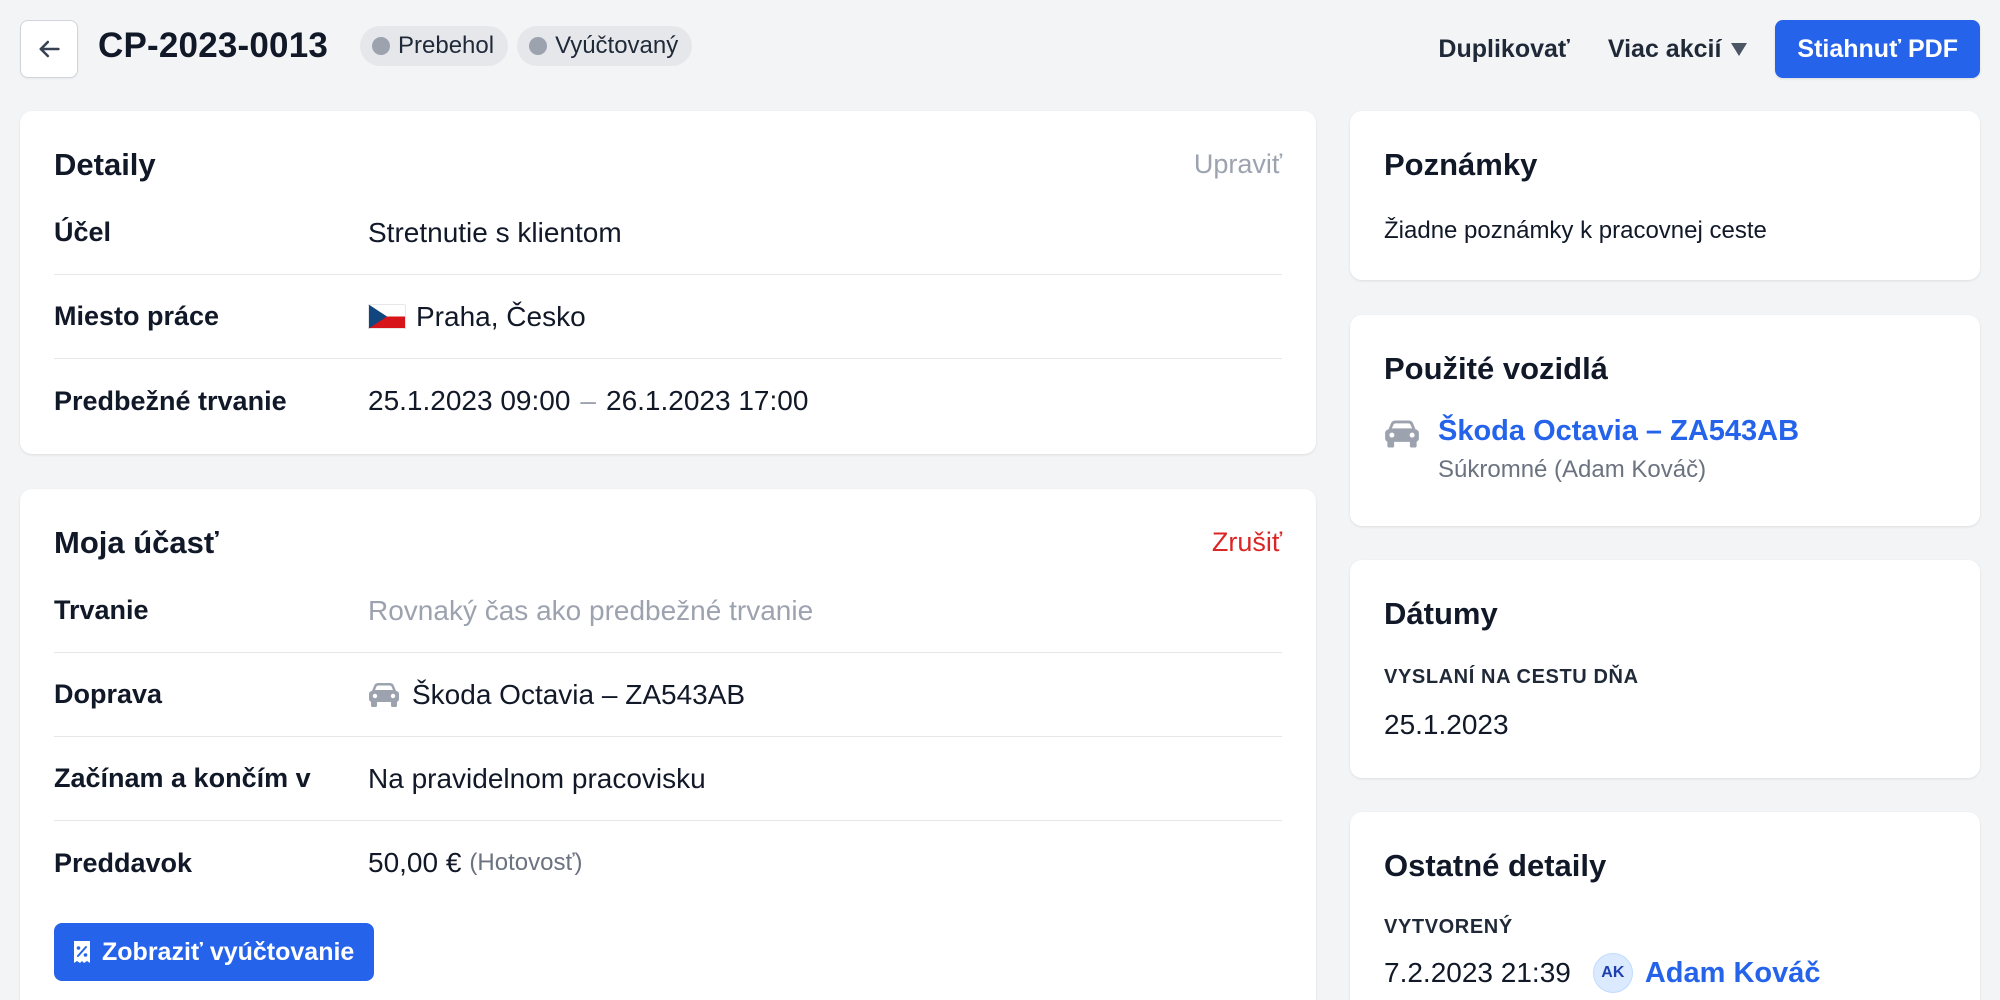 This screenshot has width=2000, height=1000. Describe the element at coordinates (1247, 542) in the screenshot. I see `cancel-participation-button: Zrušiť` at that location.